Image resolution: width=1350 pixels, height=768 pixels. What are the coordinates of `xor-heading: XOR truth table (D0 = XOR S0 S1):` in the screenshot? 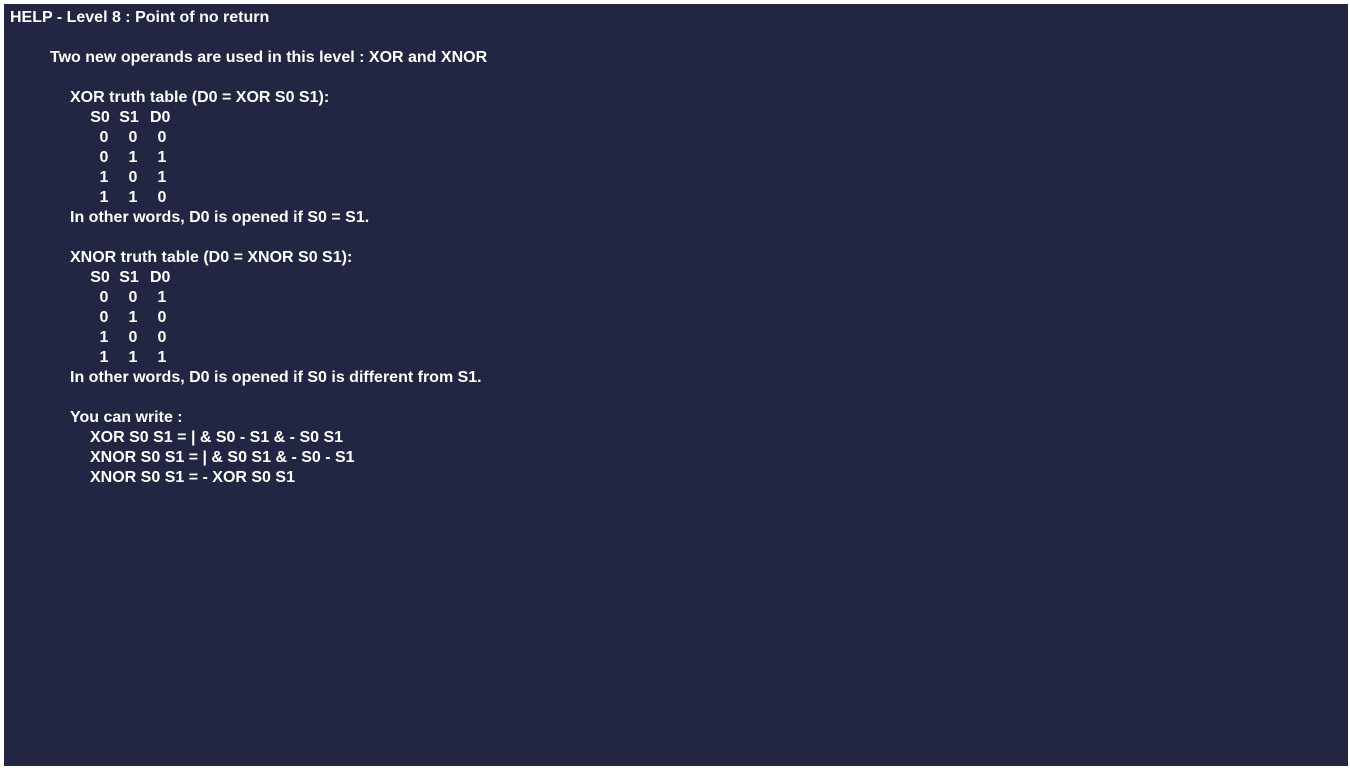 It's located at (200, 97).